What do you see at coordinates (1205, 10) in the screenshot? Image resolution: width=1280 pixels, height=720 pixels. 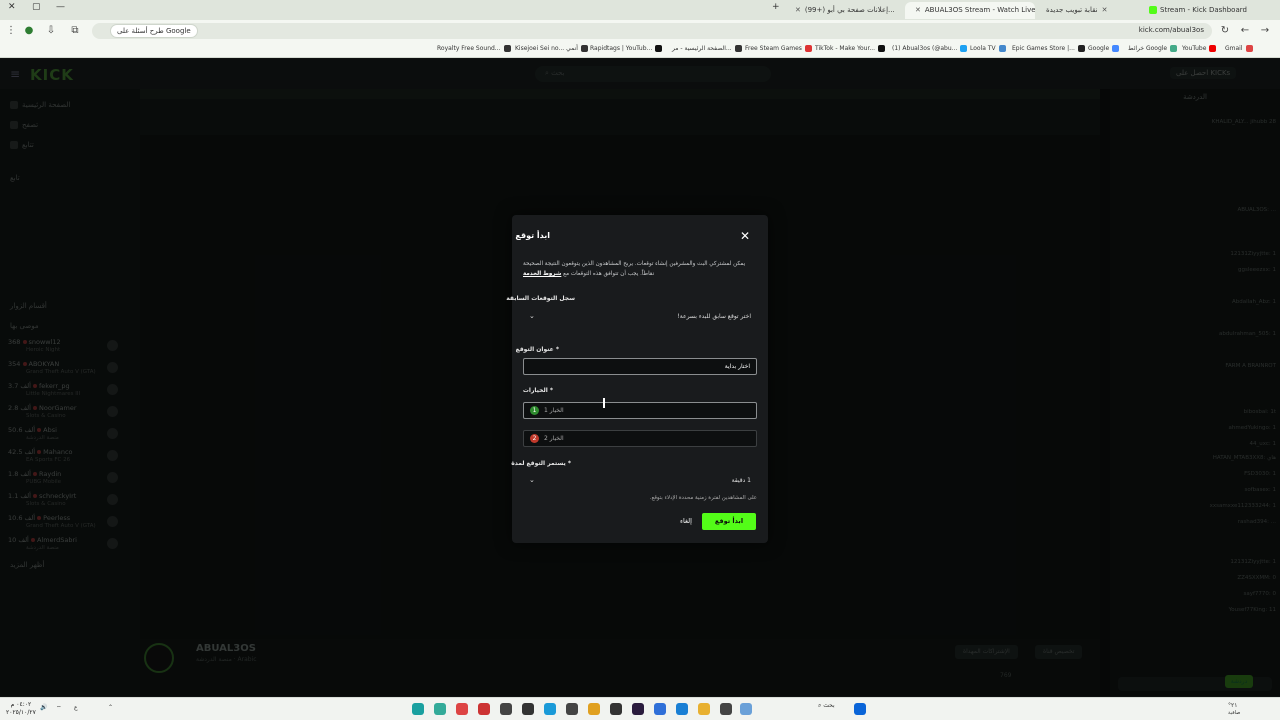 I see `tab-kick-dashboard: Stream - Kick Dashboard` at bounding box center [1205, 10].